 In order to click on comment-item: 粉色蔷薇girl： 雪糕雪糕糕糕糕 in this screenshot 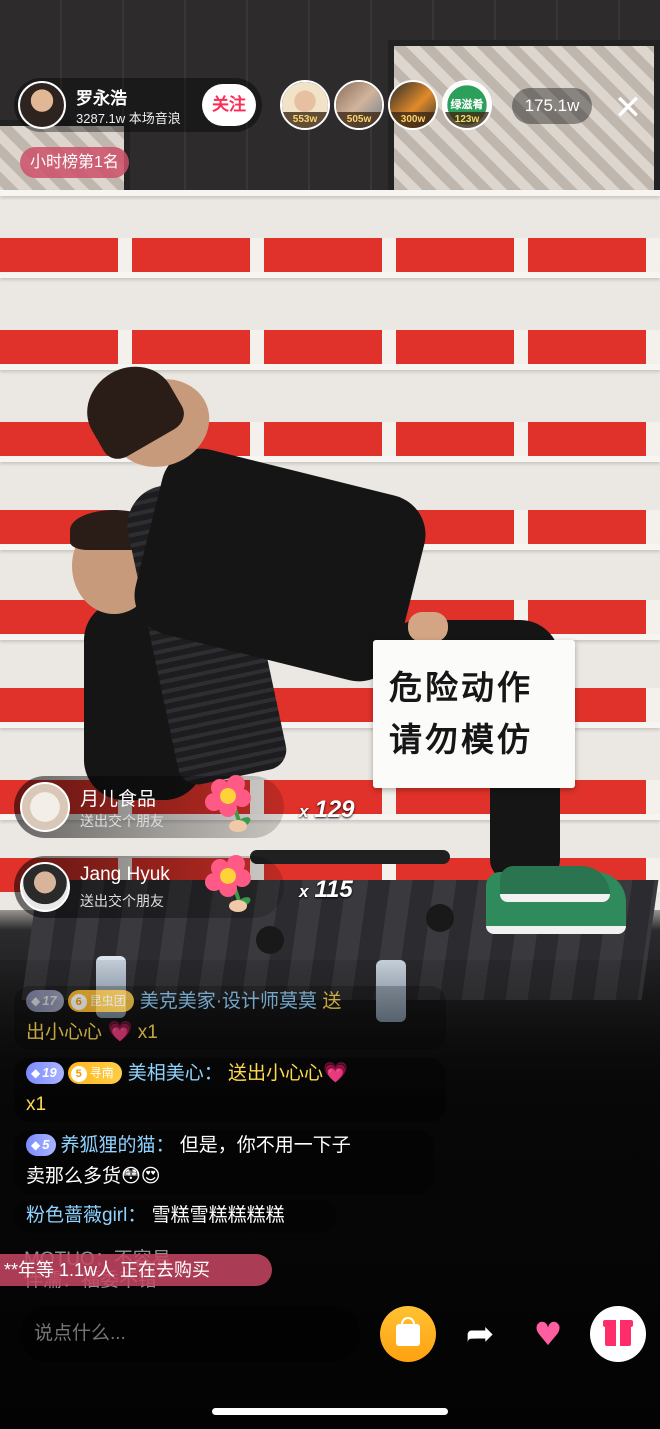, I will do `click(175, 1216)`.